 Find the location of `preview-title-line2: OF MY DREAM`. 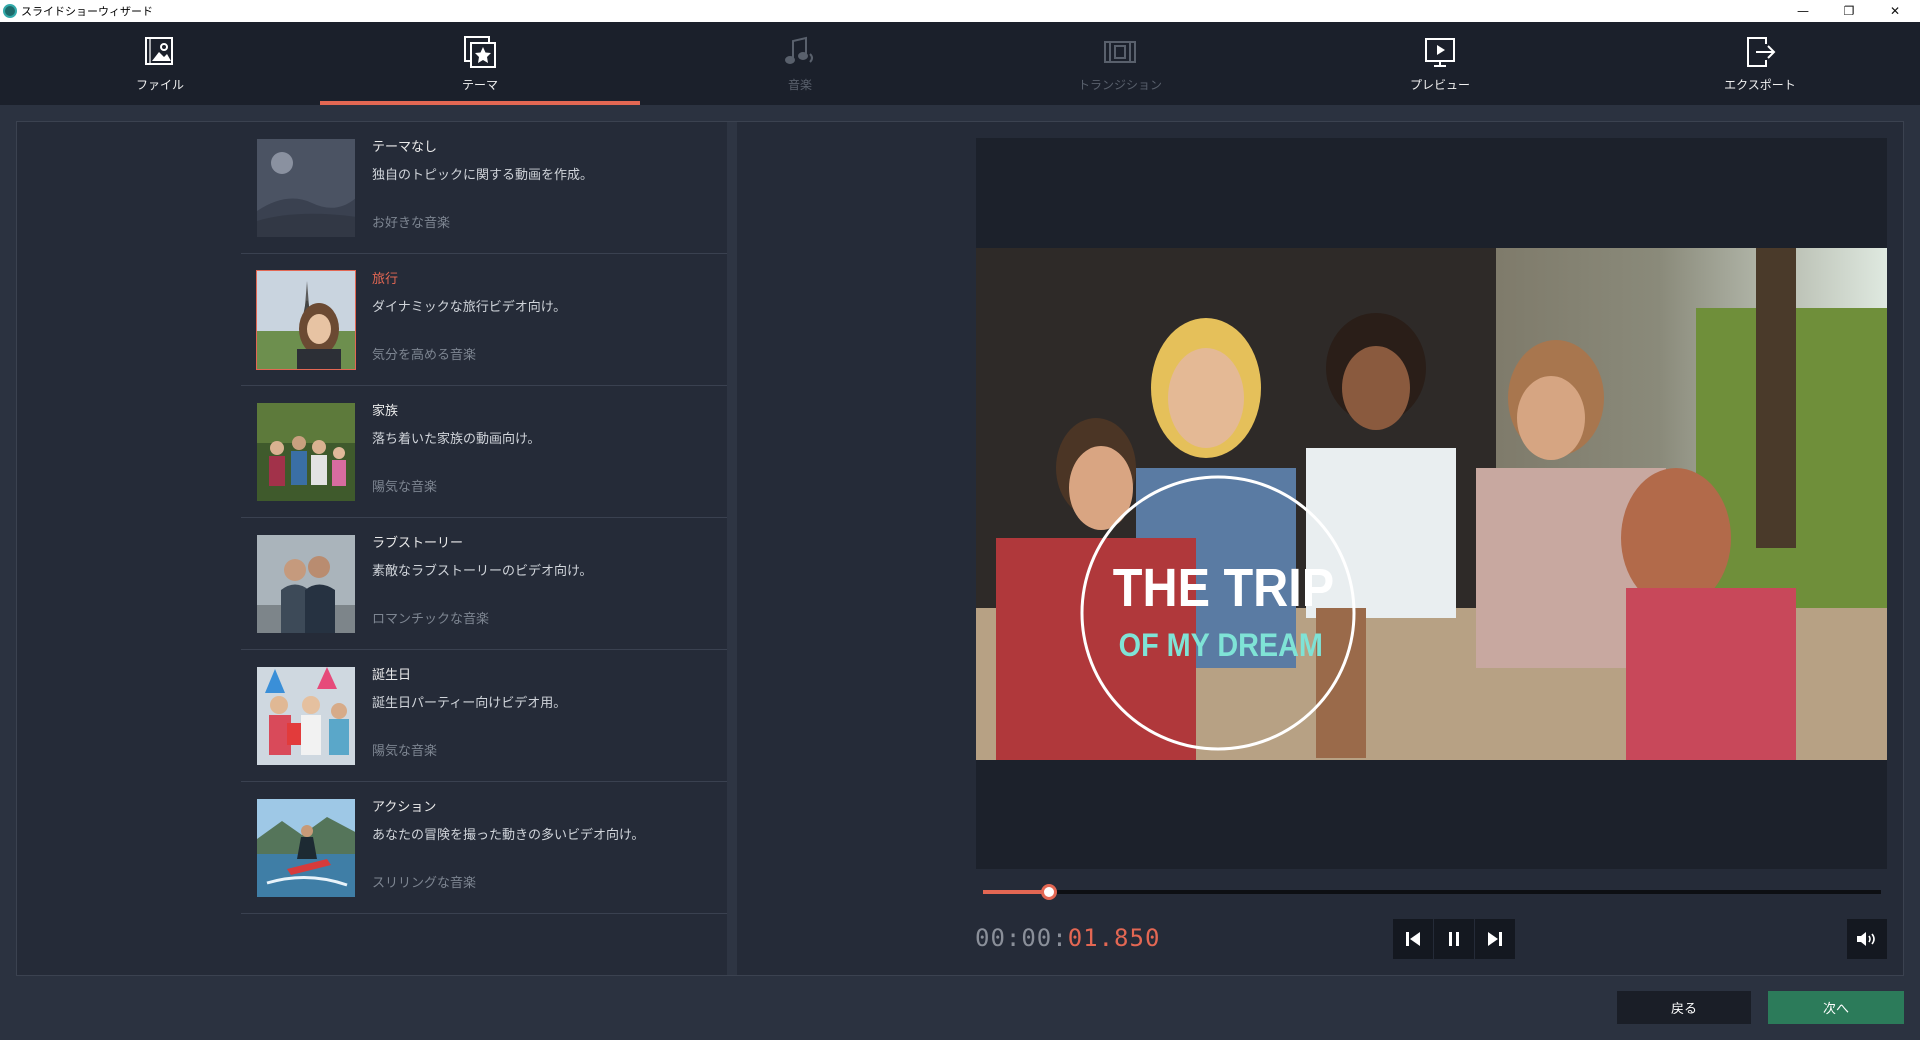

preview-title-line2: OF MY DREAM is located at coordinates (1221, 646).